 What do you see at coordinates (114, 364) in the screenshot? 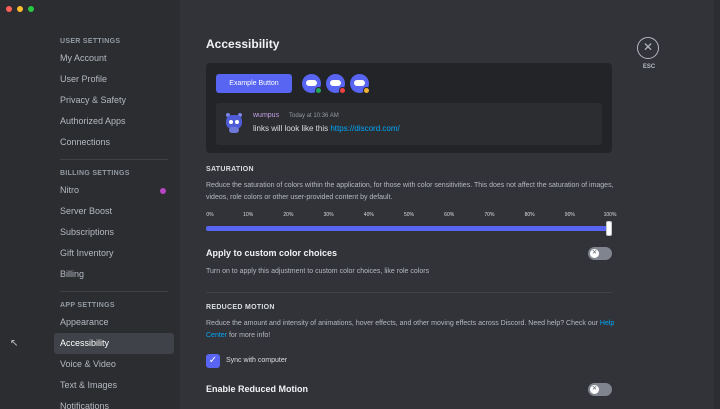
I see `sidebar-item-voice-video: Voice & Video` at bounding box center [114, 364].